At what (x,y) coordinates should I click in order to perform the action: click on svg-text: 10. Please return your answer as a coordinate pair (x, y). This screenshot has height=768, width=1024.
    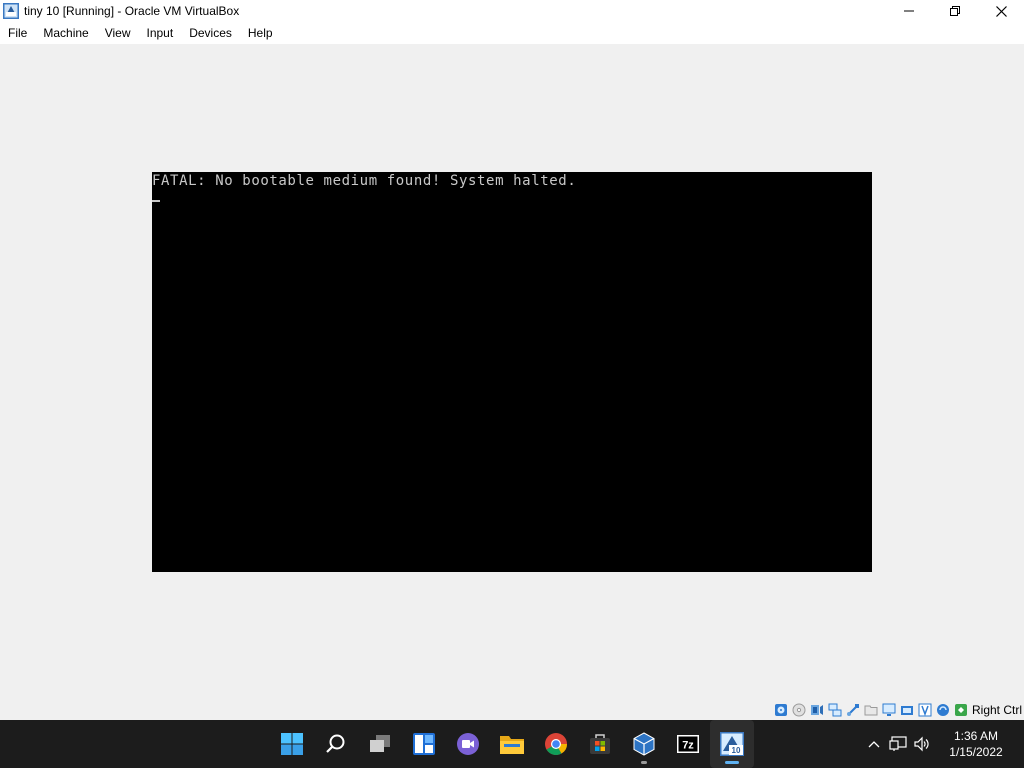
    Looking at the image, I should click on (736, 750).